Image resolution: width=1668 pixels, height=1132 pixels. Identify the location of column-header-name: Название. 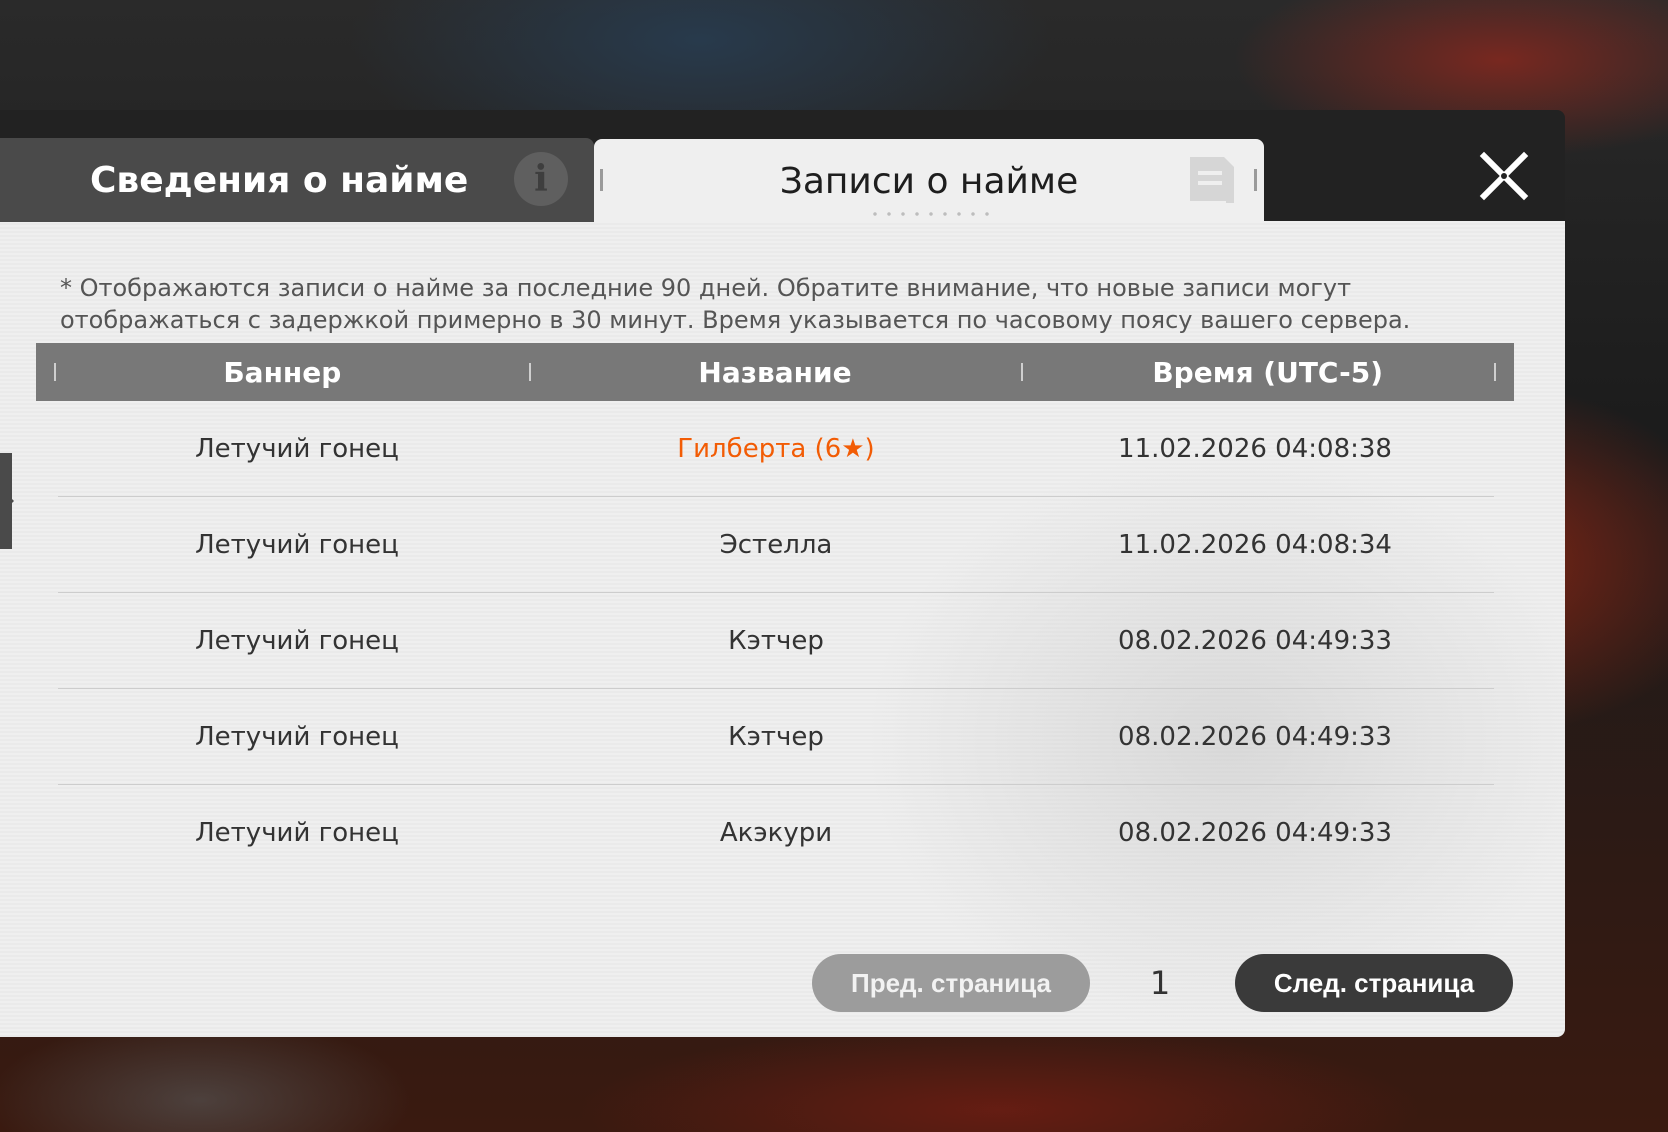
(775, 372).